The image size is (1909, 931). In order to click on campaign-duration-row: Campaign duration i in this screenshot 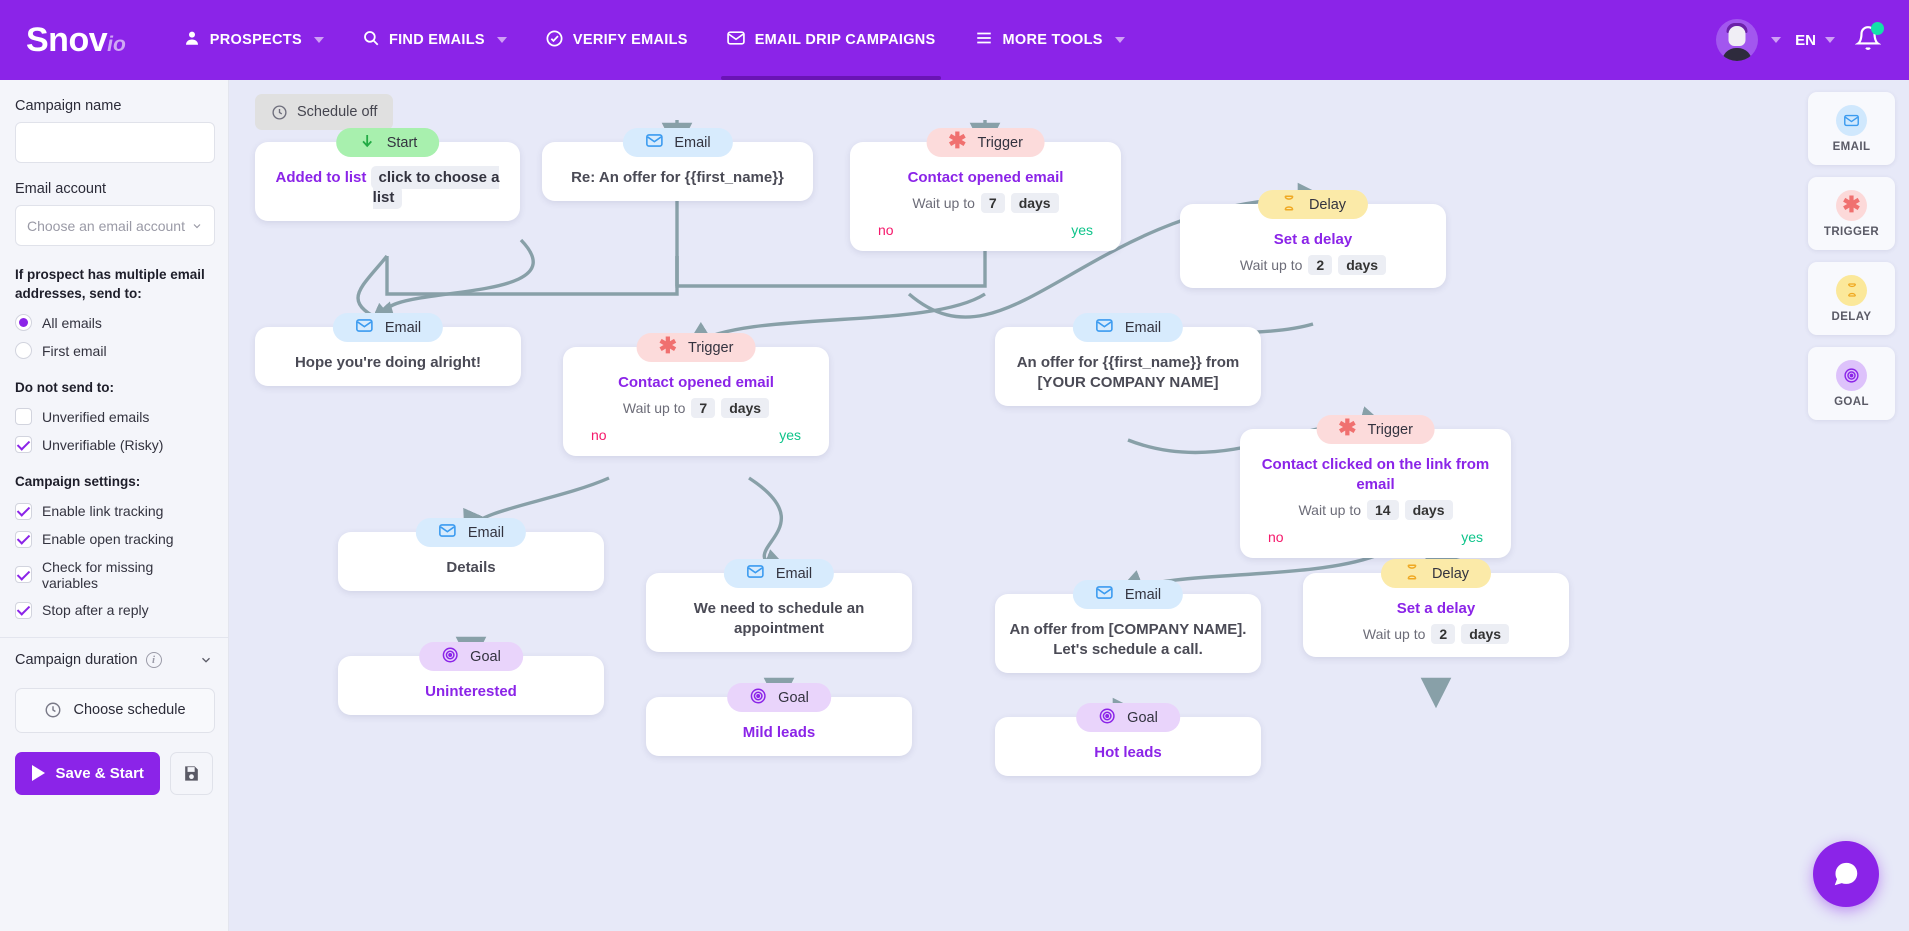, I will do `click(114, 659)`.